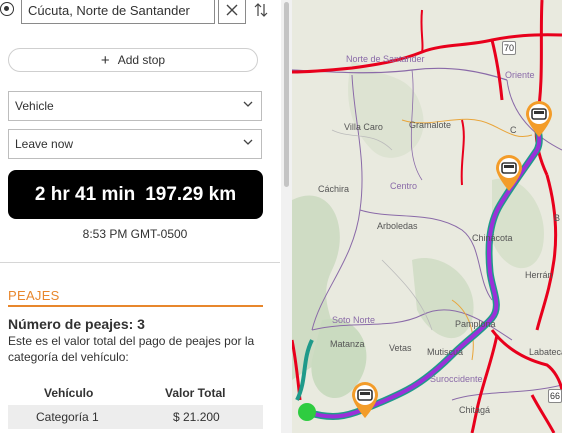 The image size is (562, 433). Describe the element at coordinates (520, 75) in the screenshot. I see `map-label-oriente: Oriente` at that location.